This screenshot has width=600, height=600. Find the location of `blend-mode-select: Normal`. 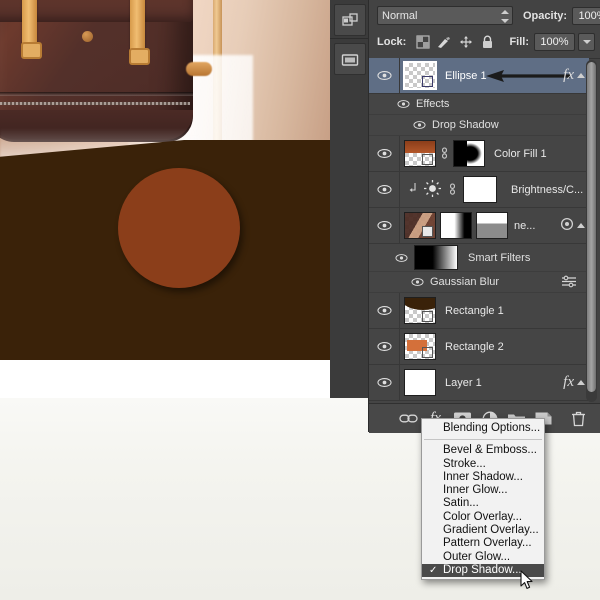

blend-mode-select: Normal is located at coordinates (445, 15).